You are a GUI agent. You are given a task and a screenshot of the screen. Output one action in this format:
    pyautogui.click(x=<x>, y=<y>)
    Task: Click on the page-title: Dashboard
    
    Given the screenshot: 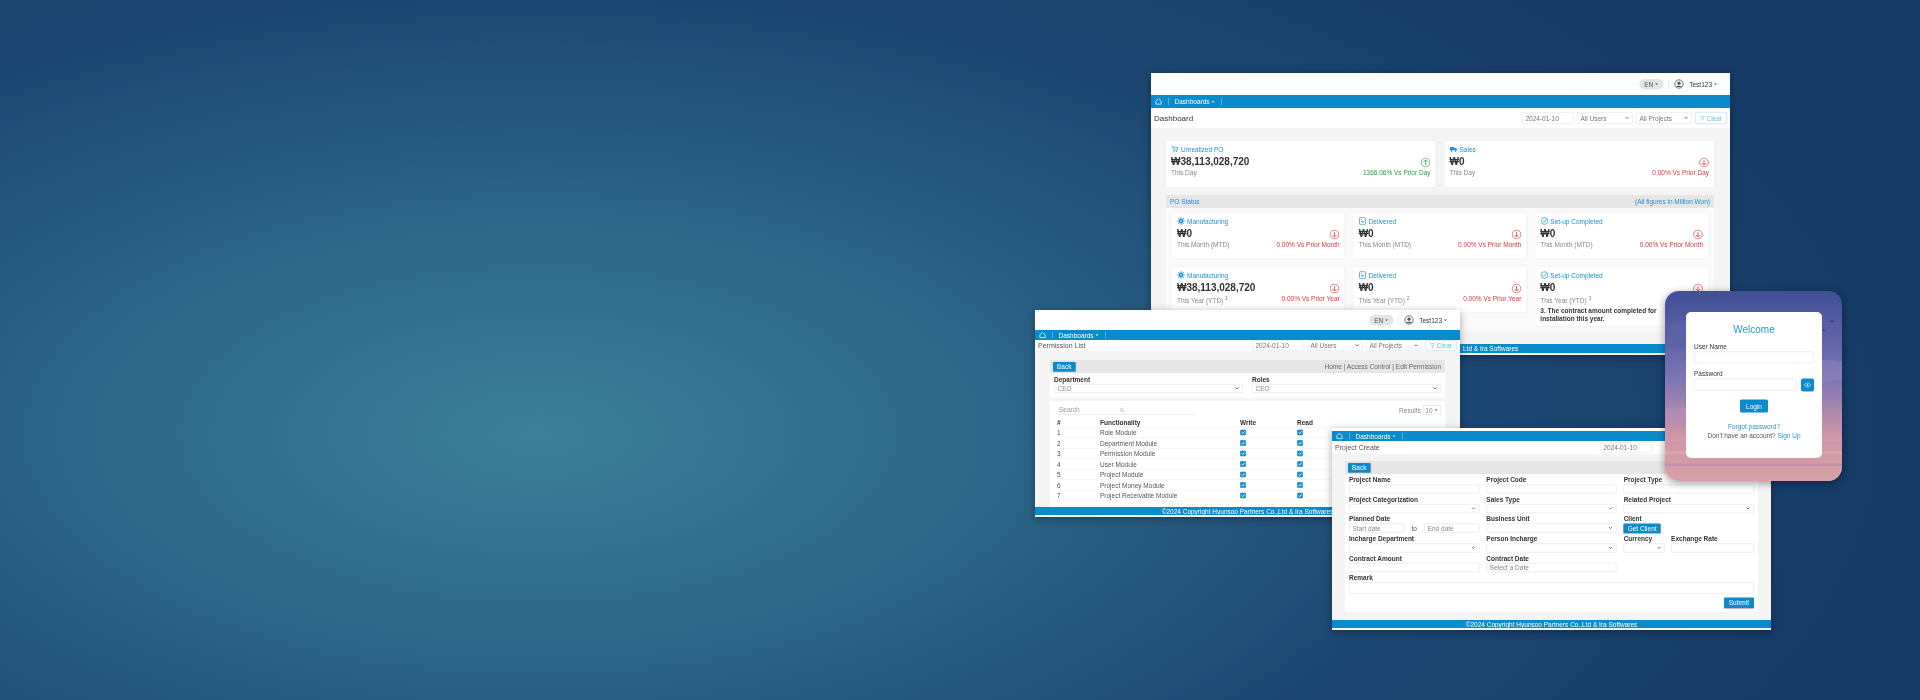 What is the action you would take?
    pyautogui.click(x=1174, y=118)
    